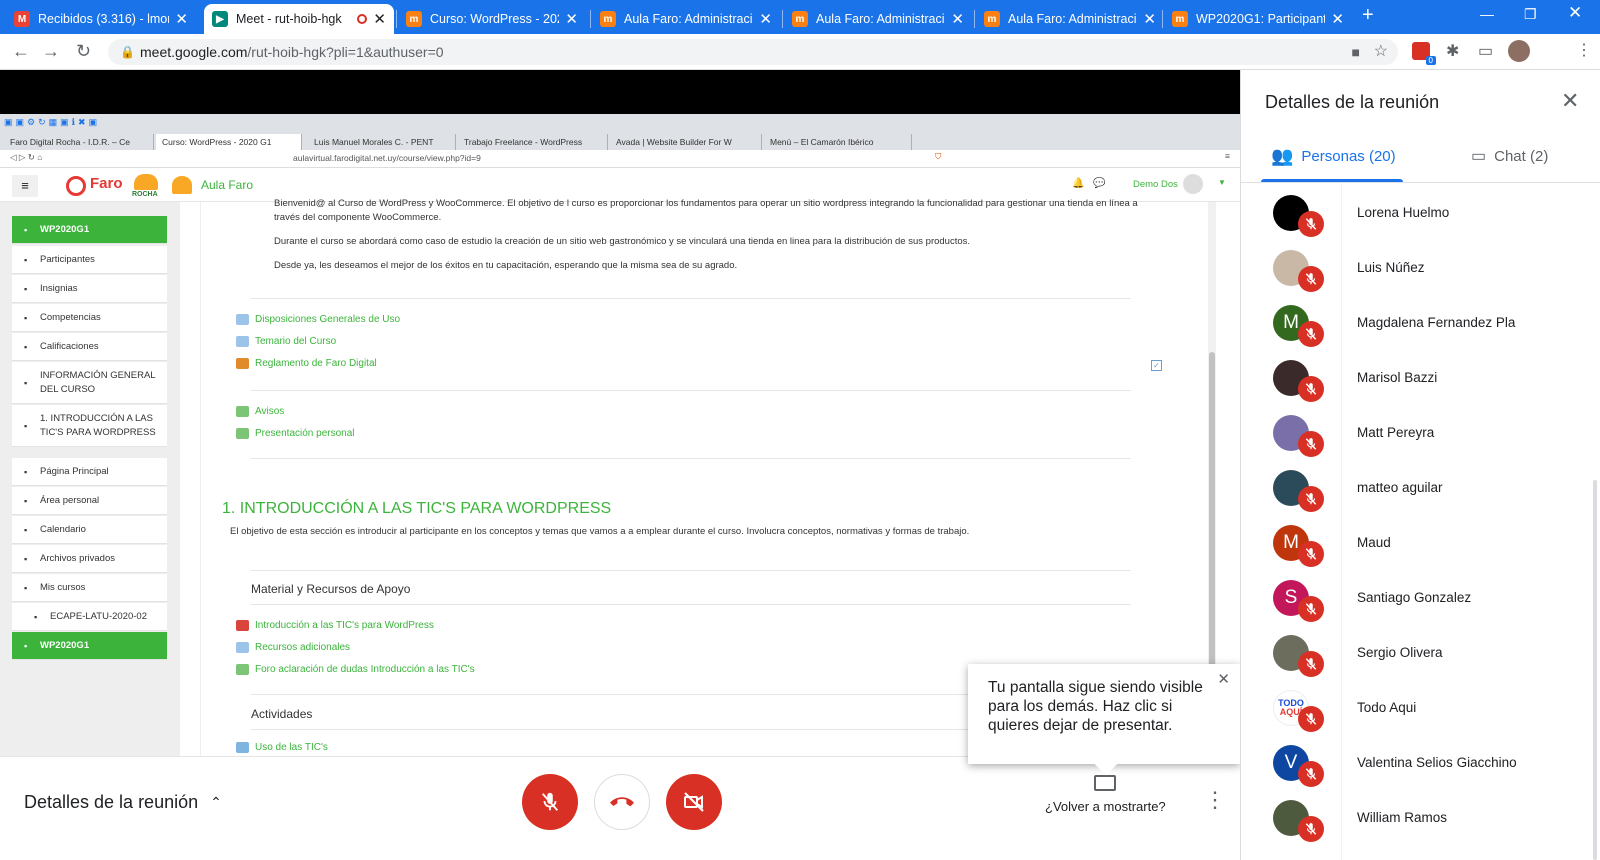 The height and width of the screenshot is (860, 1600). I want to click on participant-row: Matt Pereyra, so click(1420, 442).